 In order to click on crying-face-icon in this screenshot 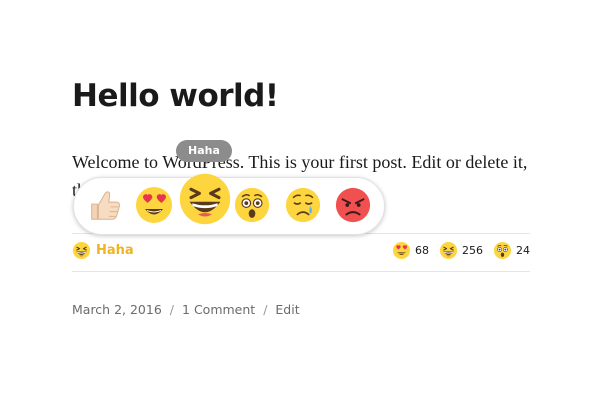, I will do `click(303, 205)`.